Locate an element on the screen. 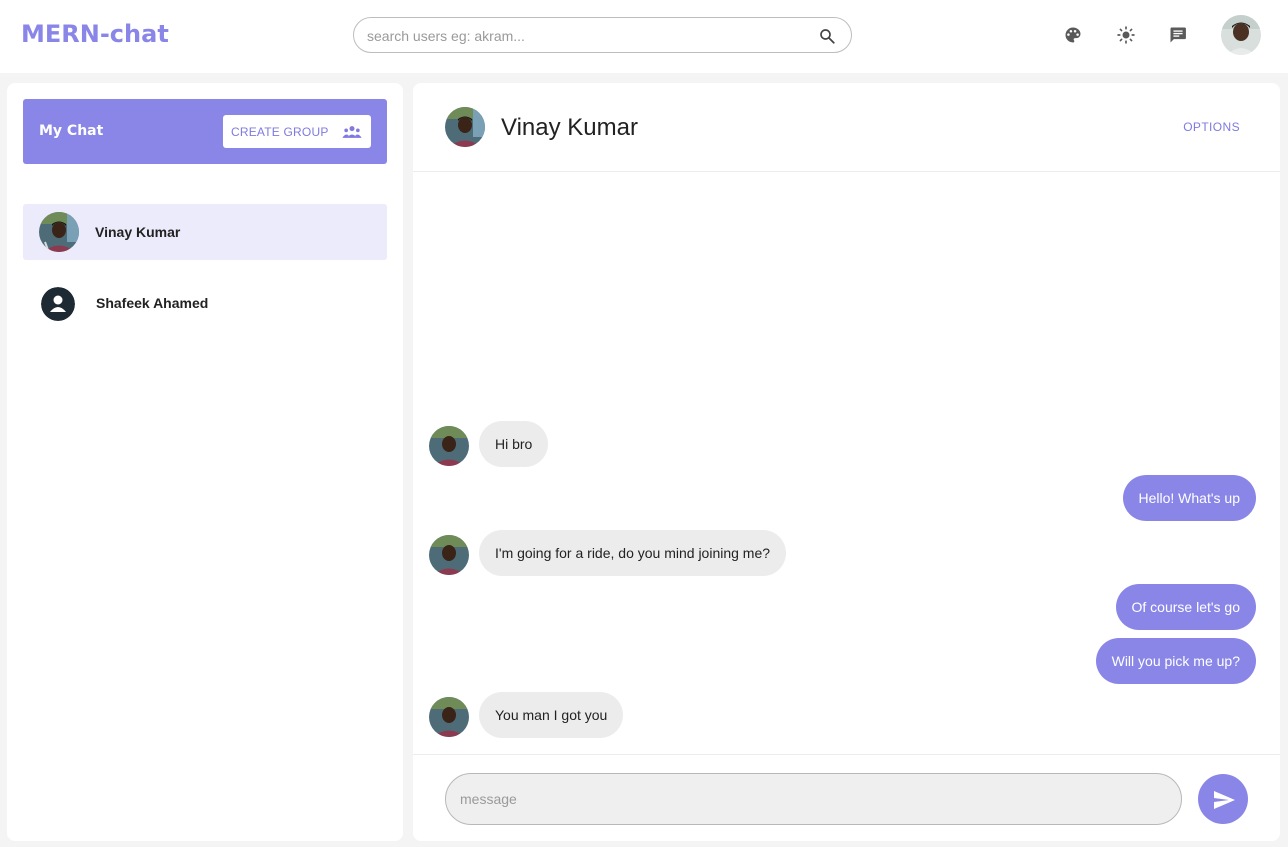 The width and height of the screenshot is (1288, 847). search-box is located at coordinates (602, 35).